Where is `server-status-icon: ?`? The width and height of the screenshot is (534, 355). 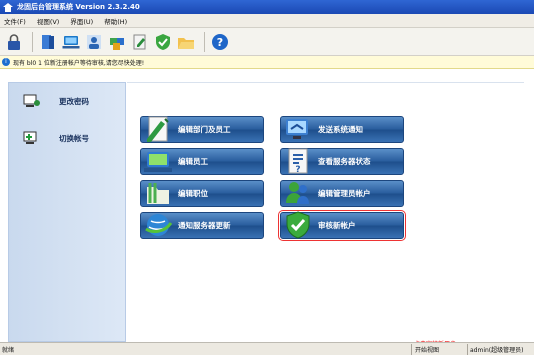
server-status-icon: ? is located at coordinates (298, 161).